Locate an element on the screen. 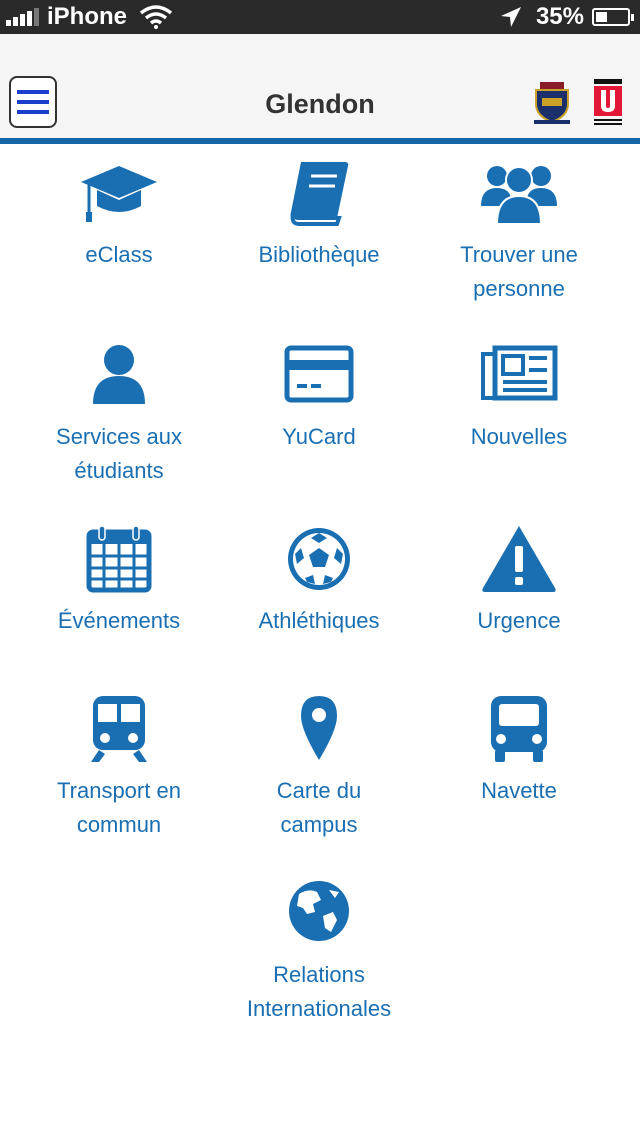  calendar-icon is located at coordinates (119, 559).